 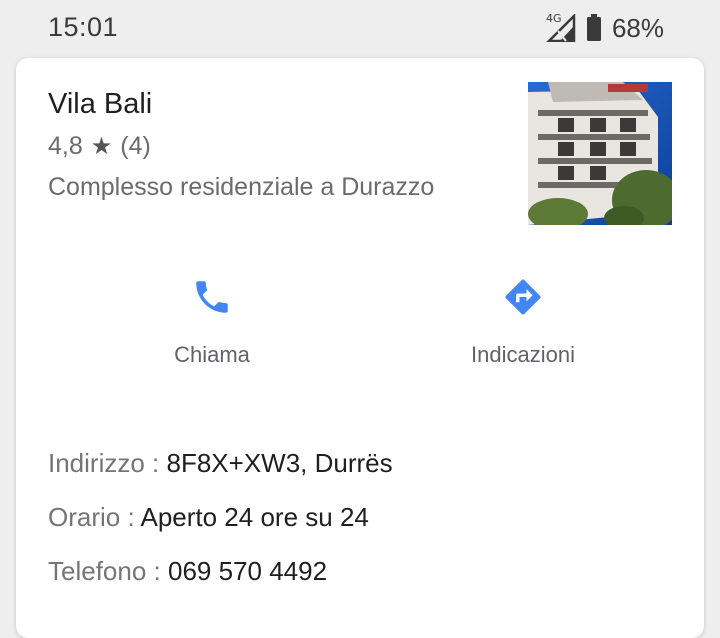 I want to click on call-label: Chiama, so click(x=212, y=354).